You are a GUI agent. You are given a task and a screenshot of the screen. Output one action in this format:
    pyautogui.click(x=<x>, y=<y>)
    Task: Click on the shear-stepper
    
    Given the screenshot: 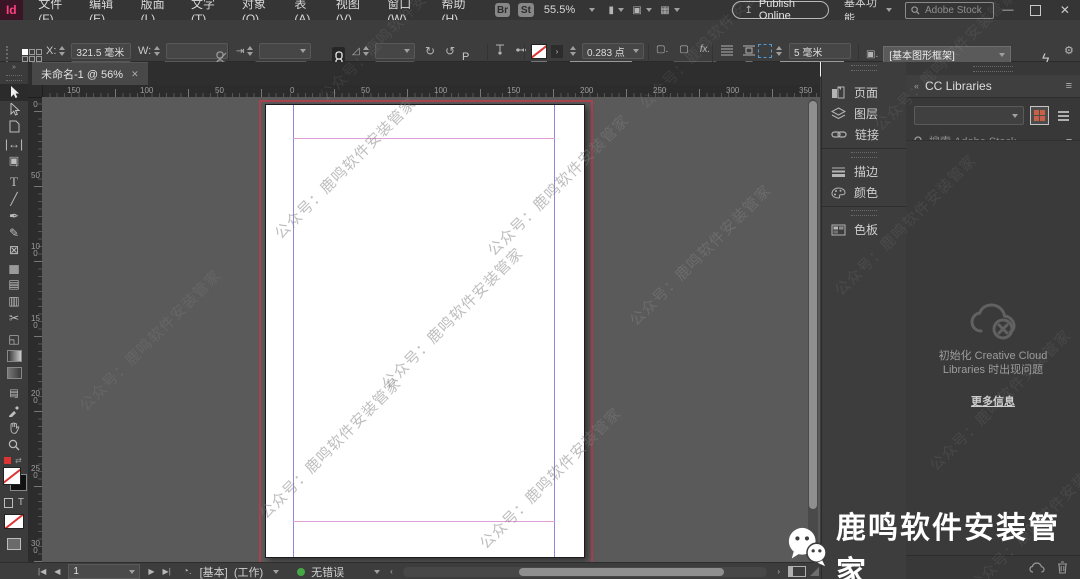 What is the action you would take?
    pyautogui.click(x=365, y=51)
    